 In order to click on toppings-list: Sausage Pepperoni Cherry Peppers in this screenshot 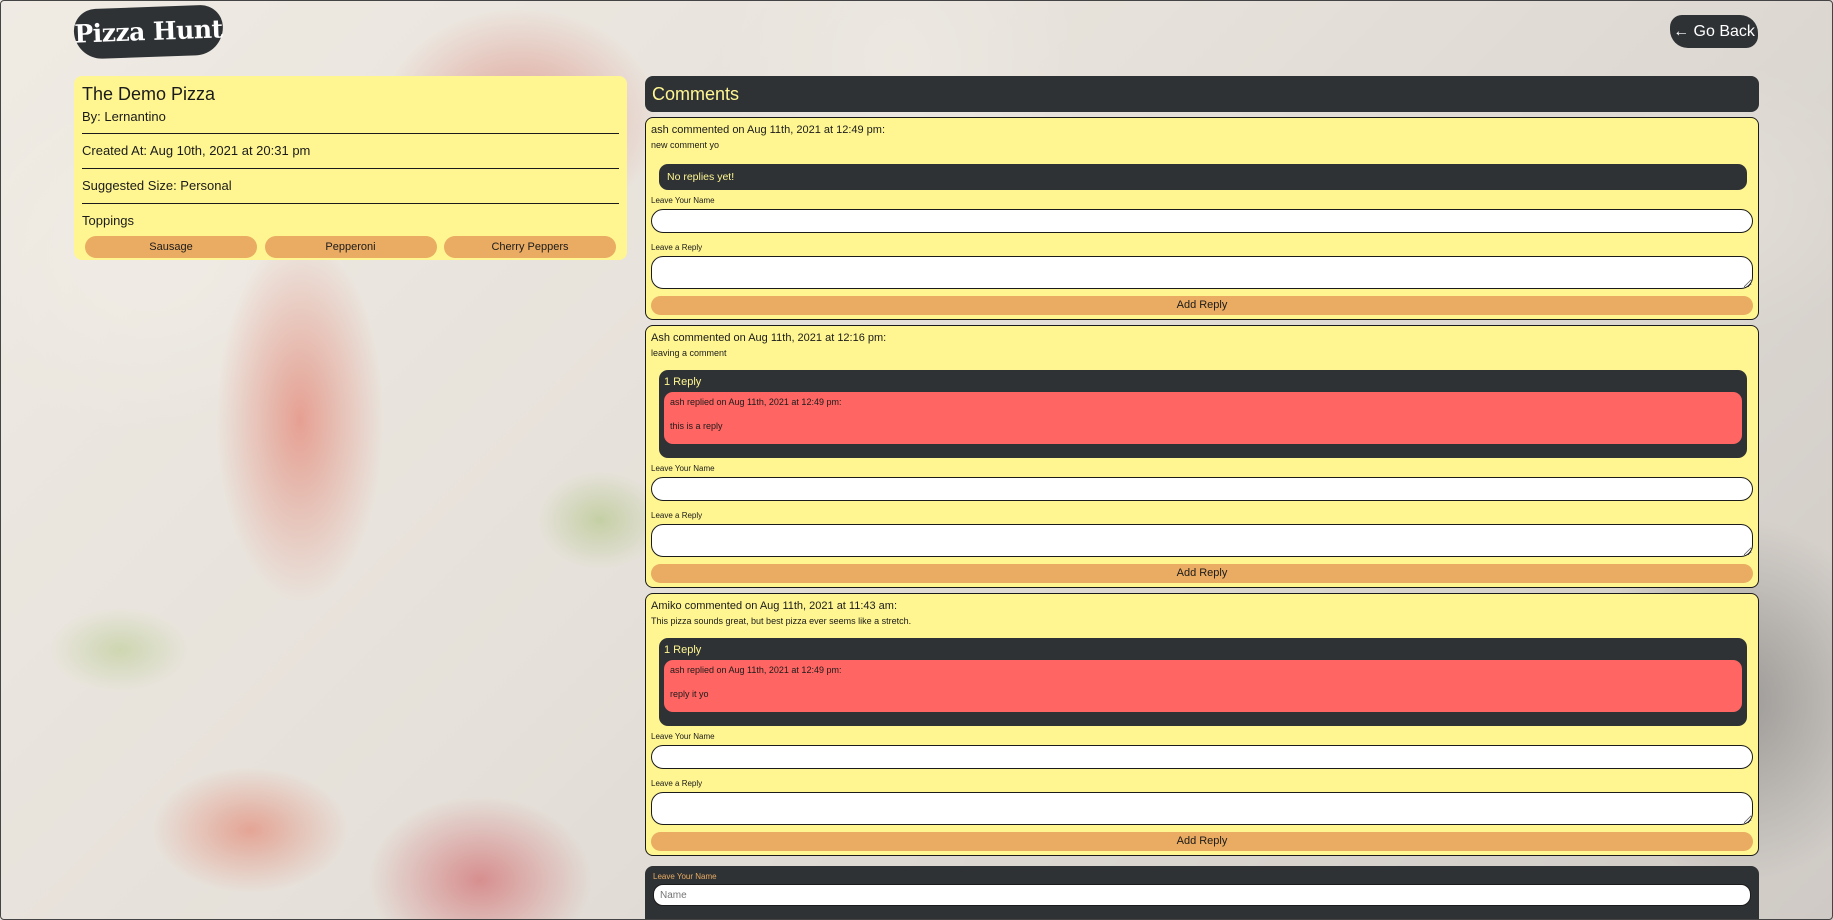, I will do `click(350, 247)`.